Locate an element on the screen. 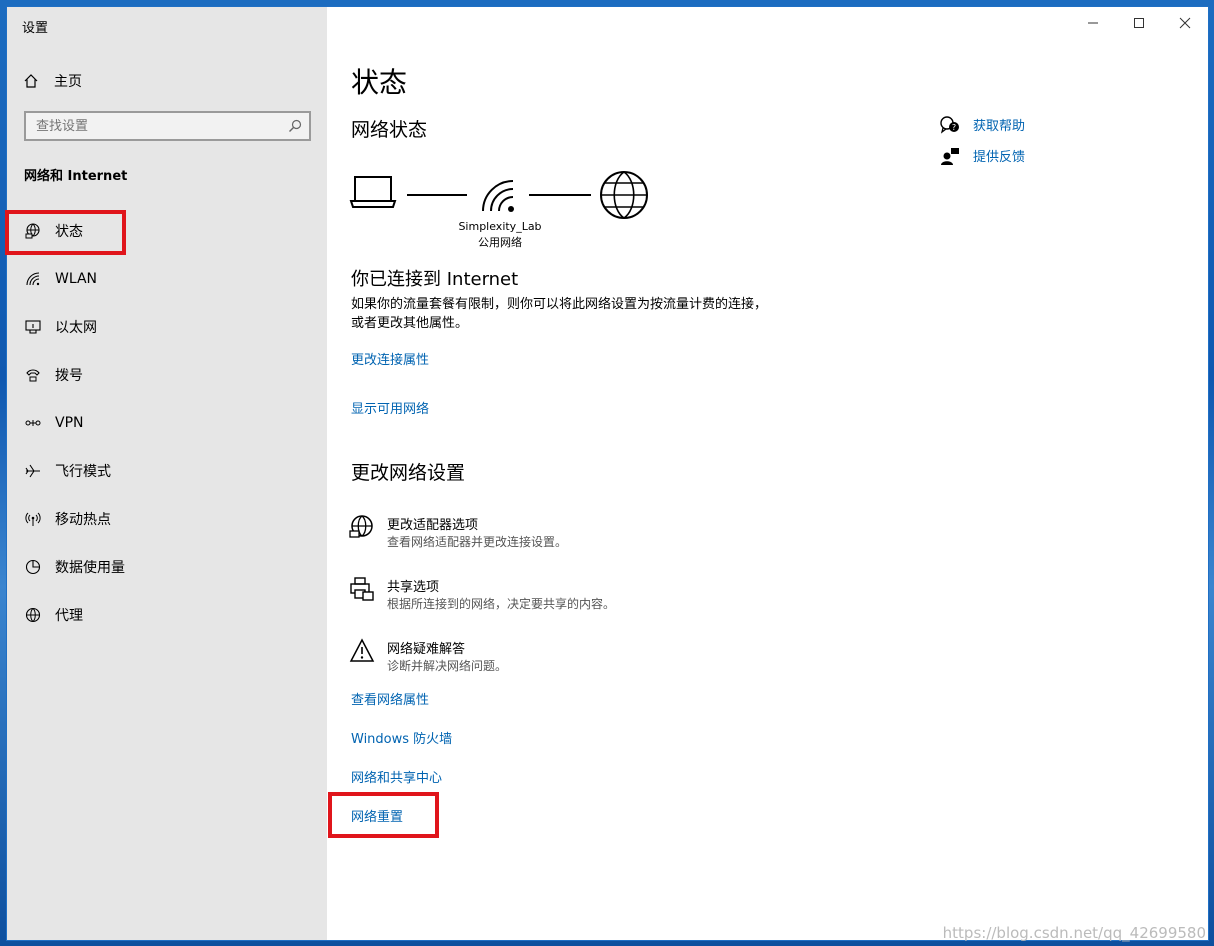 The width and height of the screenshot is (1214, 946). airplane-icon is located at coordinates (33, 471).